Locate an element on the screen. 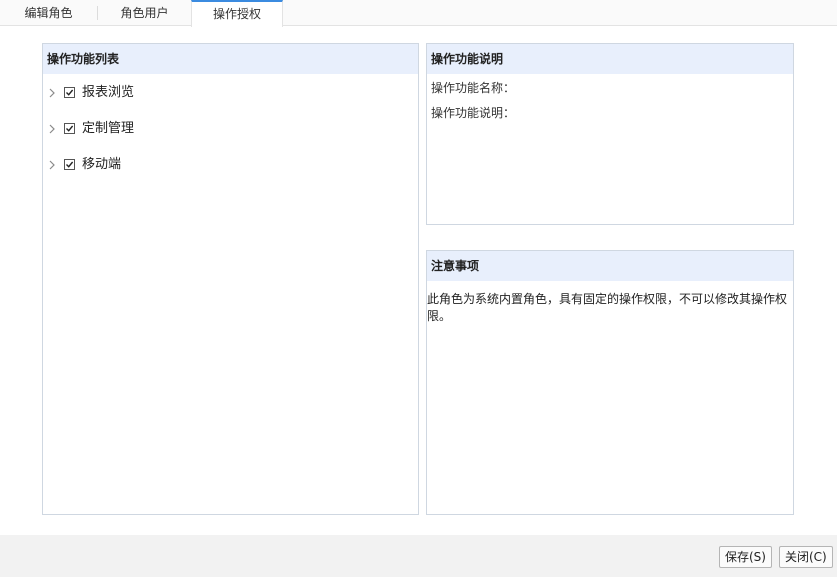  report-browse-checkbox is located at coordinates (69, 92).